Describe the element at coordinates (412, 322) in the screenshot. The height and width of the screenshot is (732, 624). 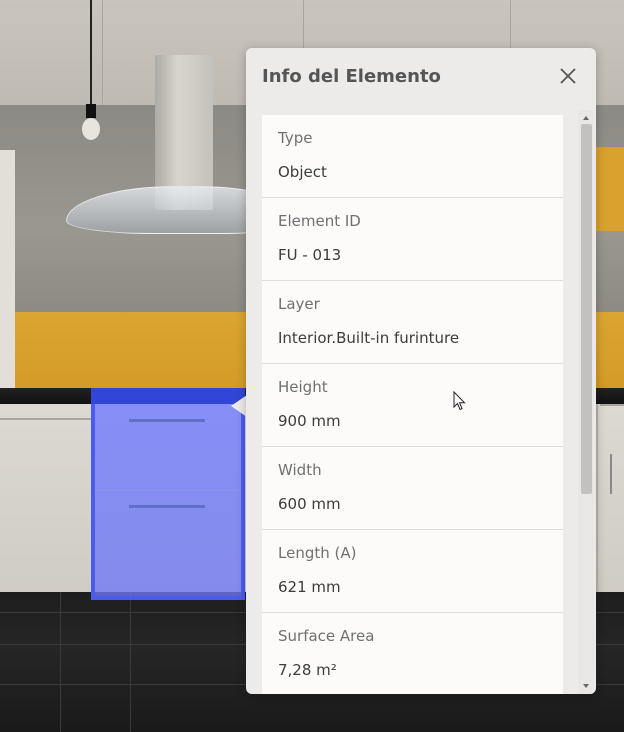
I see `property-row-layer: Layer Interior.Built-in furinture` at that location.